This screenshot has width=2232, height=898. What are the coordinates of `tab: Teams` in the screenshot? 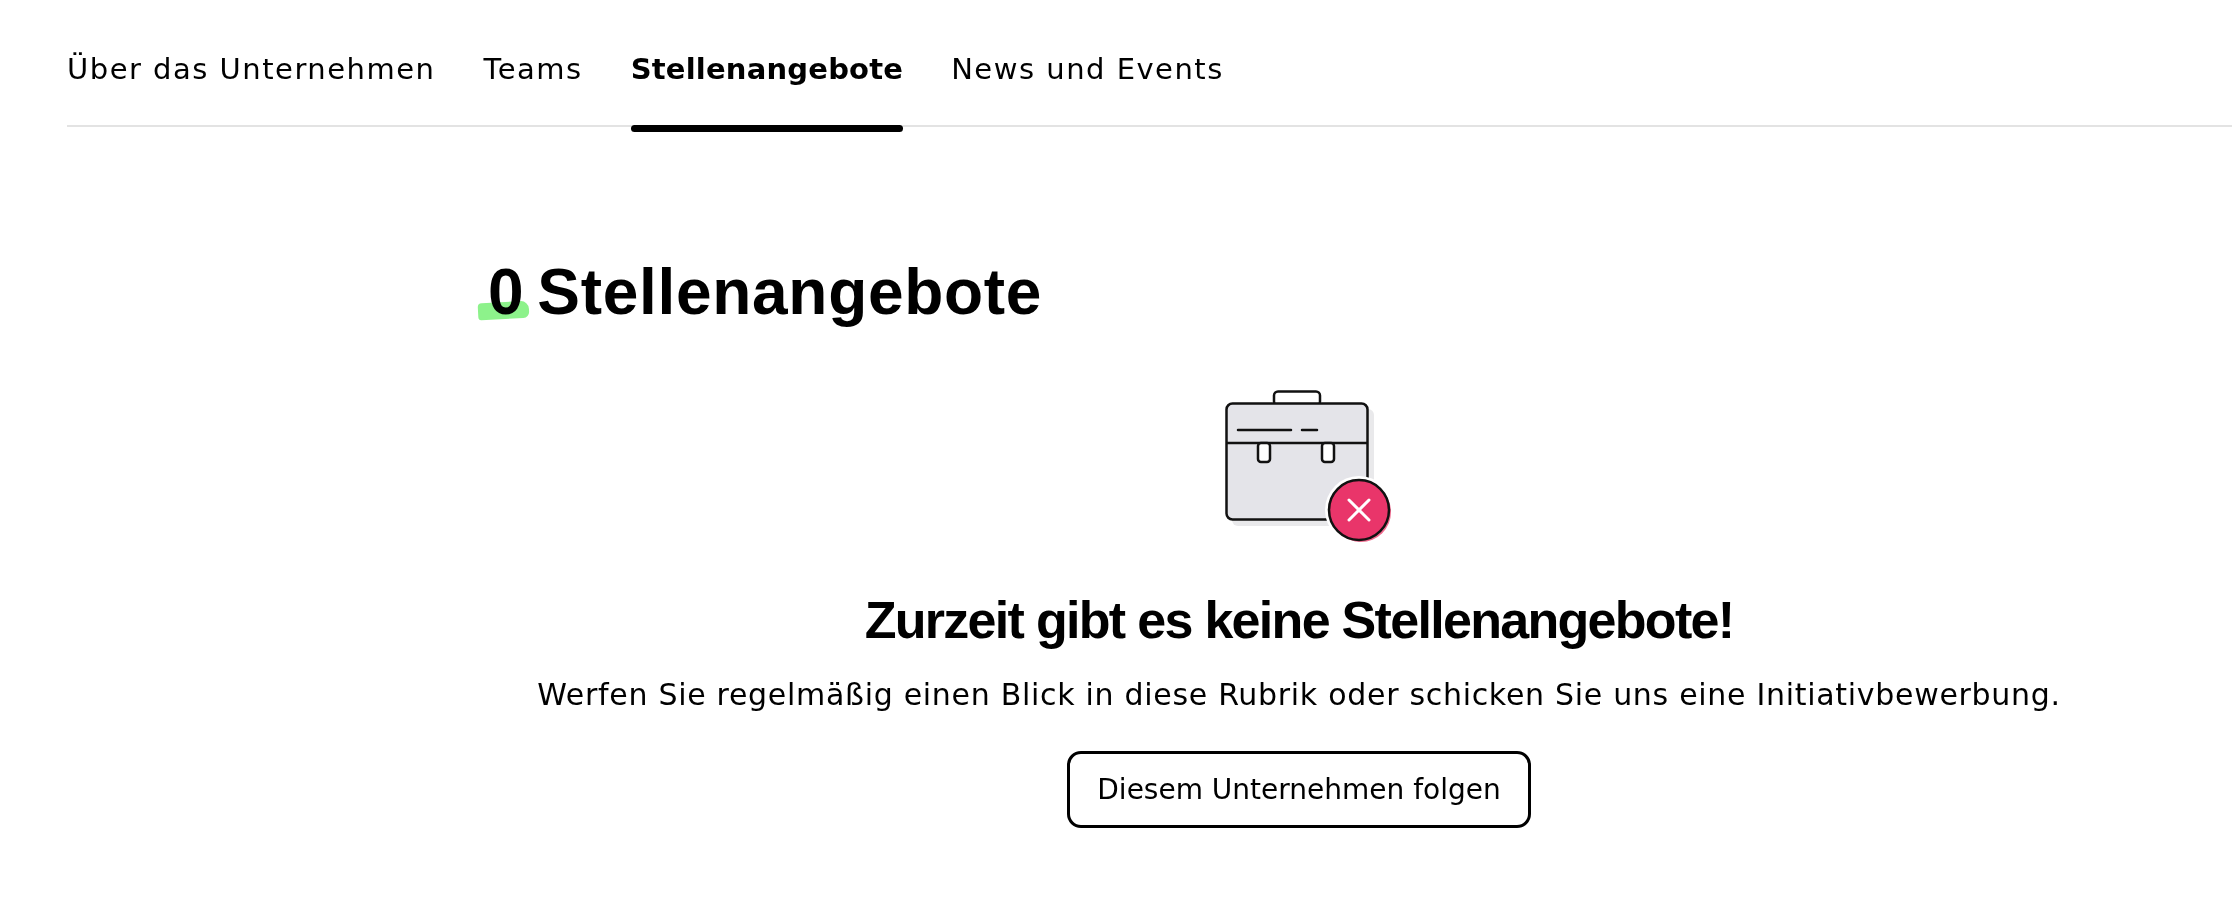 It's located at (533, 66).